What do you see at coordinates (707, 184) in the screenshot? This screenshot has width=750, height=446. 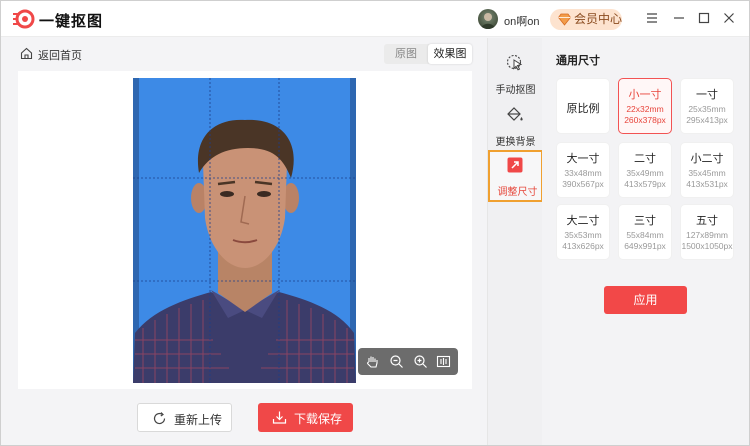 I see `size-card-px: 413x531px` at bounding box center [707, 184].